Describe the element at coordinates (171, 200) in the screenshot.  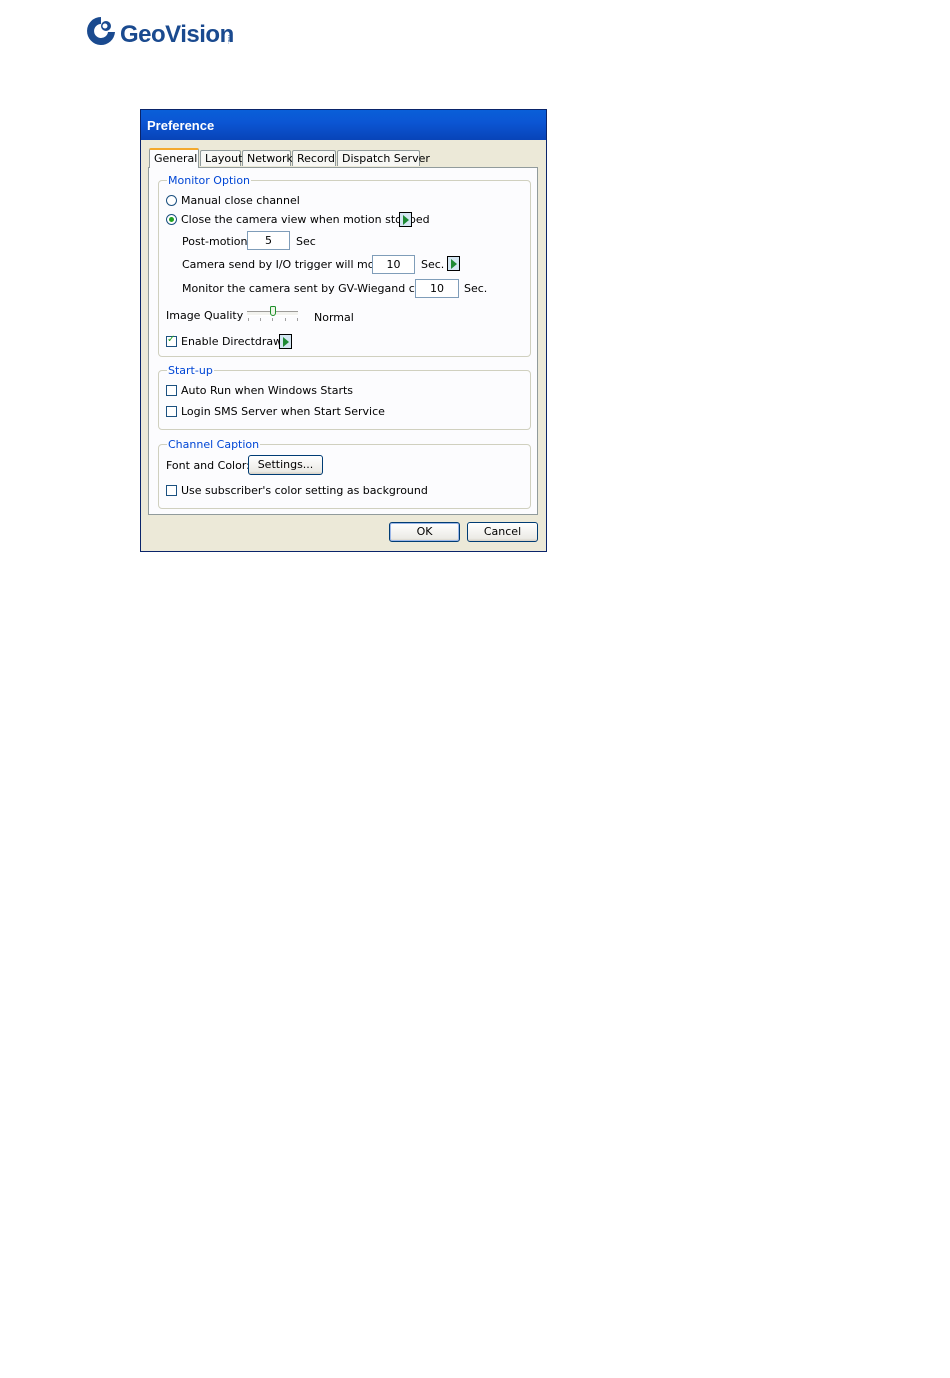
I see `manual-close-radio` at that location.